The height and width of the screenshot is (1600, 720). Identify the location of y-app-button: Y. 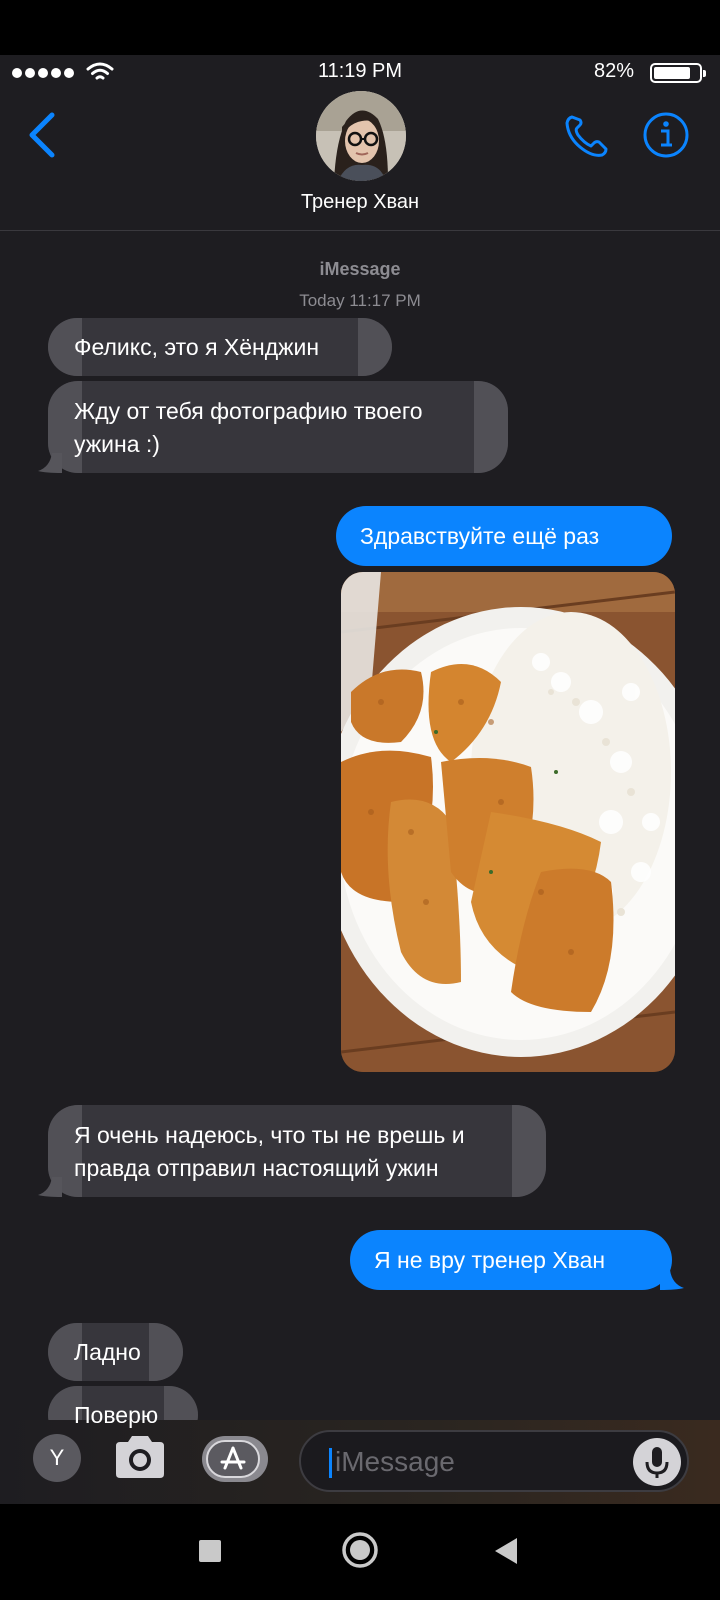
(57, 1458).